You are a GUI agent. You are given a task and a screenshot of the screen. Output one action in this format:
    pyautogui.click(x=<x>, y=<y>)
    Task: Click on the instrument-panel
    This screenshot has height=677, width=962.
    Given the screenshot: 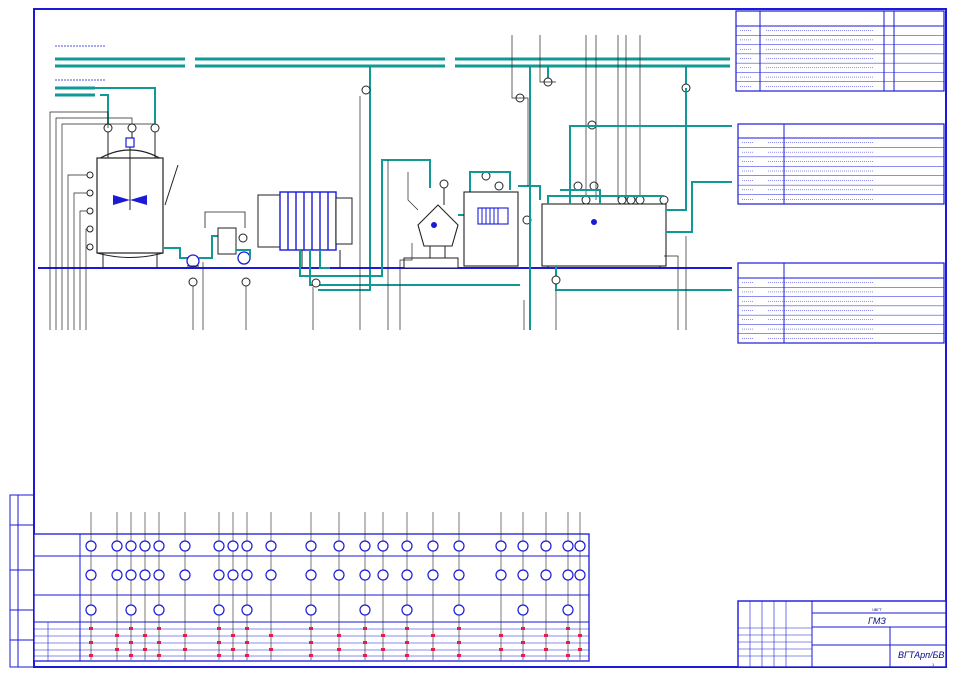 What is the action you would take?
    pyautogui.click(x=311, y=587)
    